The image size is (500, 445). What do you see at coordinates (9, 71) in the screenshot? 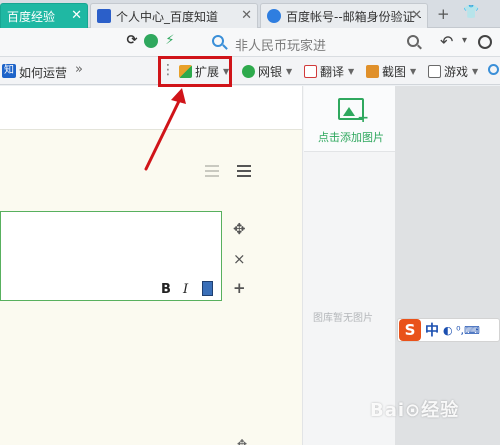
I see `zhihu-icon: 知` at bounding box center [9, 71].